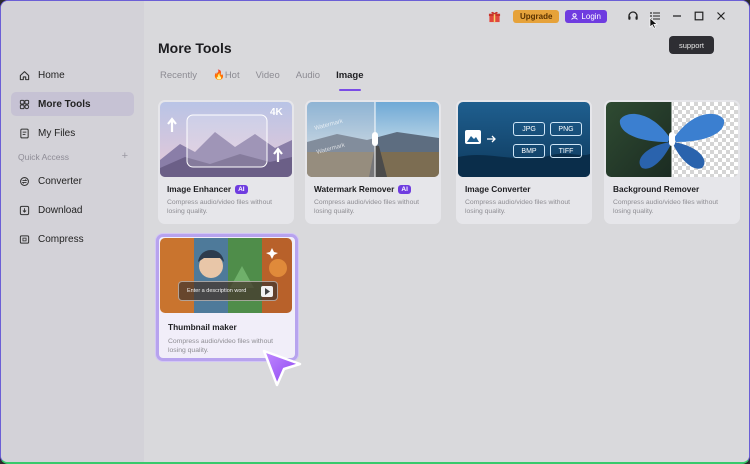 The image size is (750, 464). I want to click on card-title-text: Image Converter, so click(498, 189).